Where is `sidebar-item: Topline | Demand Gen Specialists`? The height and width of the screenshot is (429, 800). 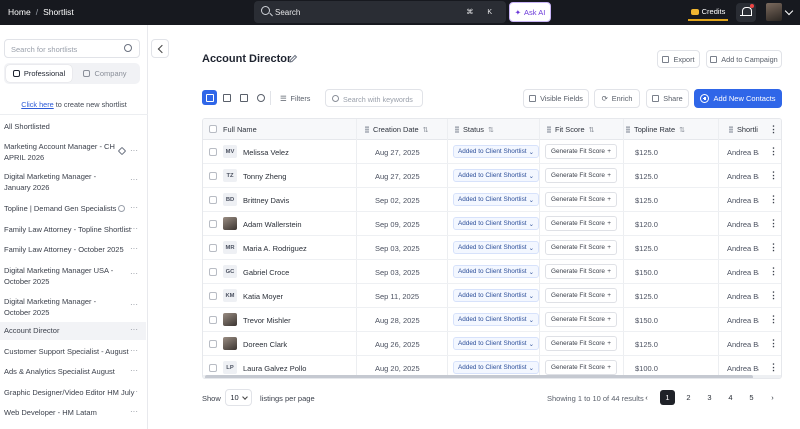
sidebar-item: Topline | Demand Gen Specialists is located at coordinates (73, 208).